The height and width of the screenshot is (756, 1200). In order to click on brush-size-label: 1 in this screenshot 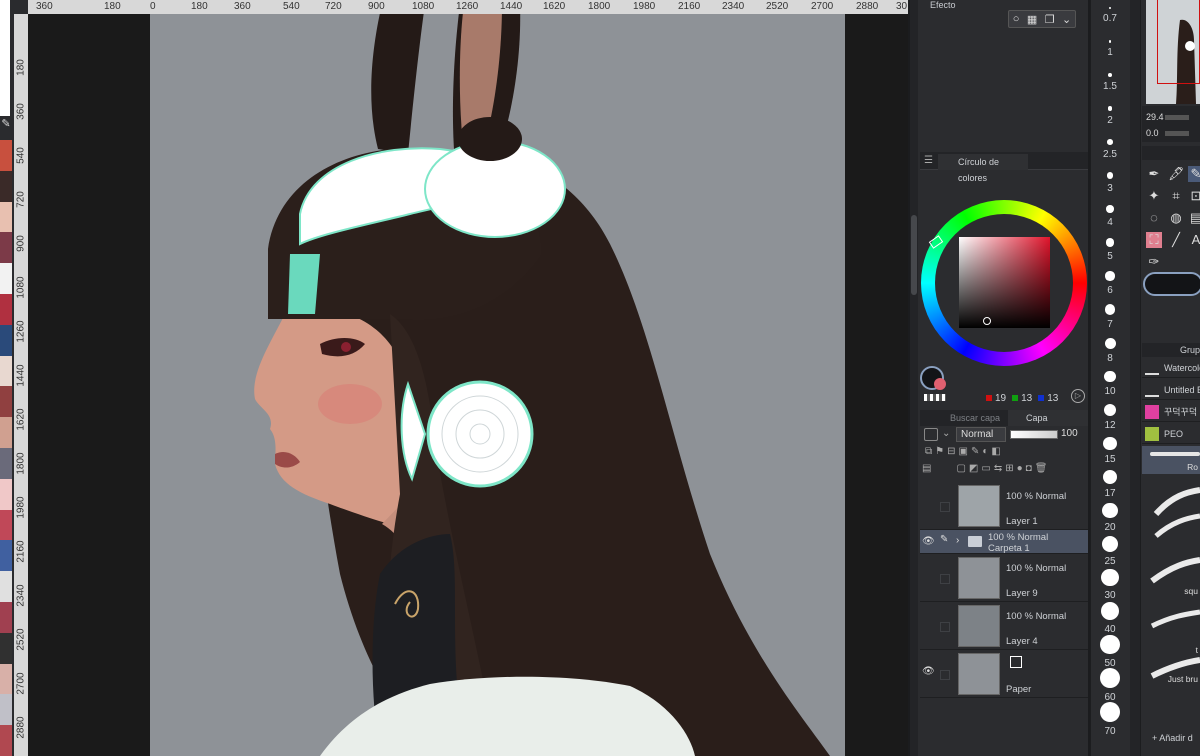, I will do `click(1110, 52)`.